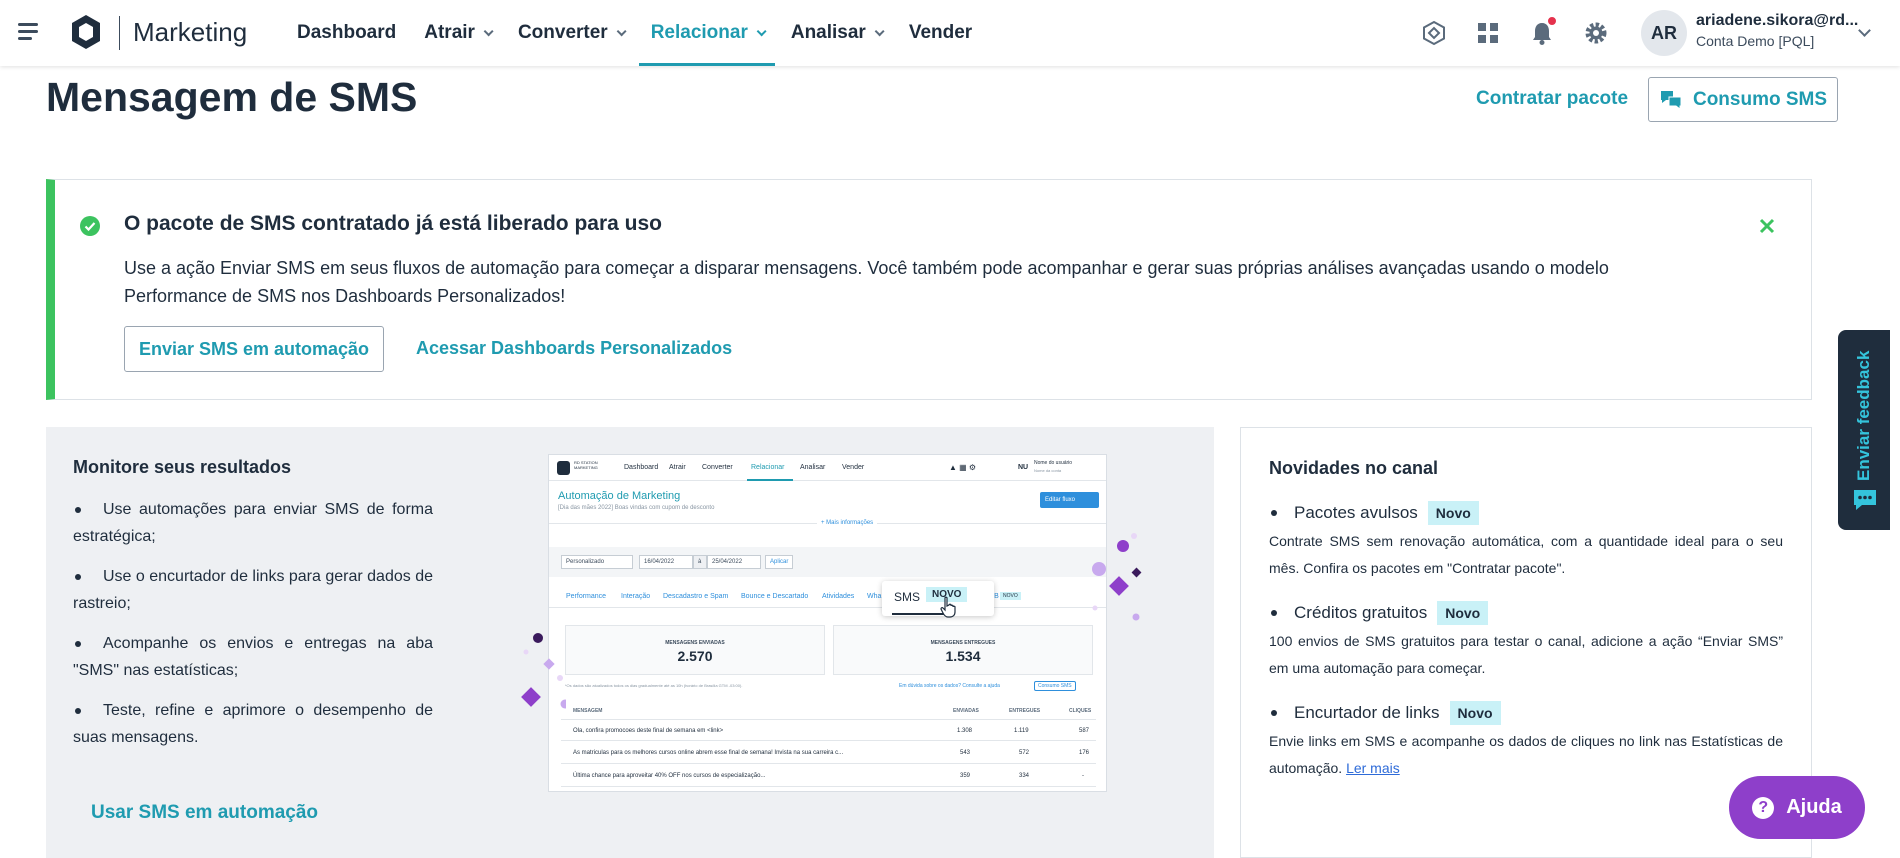 This screenshot has width=1900, height=858. I want to click on nav-vender: Vender, so click(940, 33).